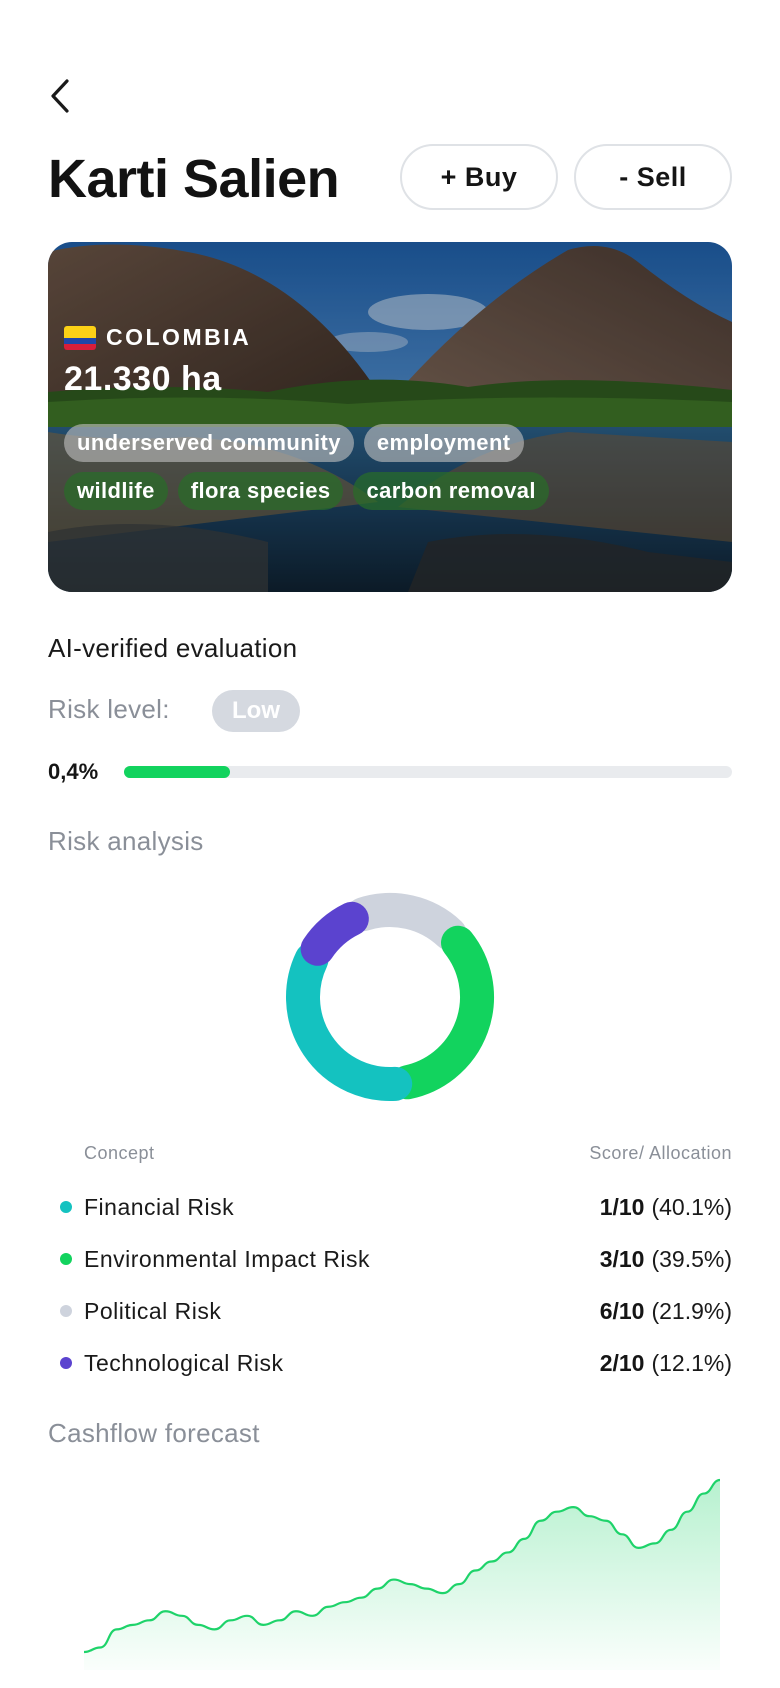 This screenshot has height=1688, width=780. Describe the element at coordinates (349, 1021) in the screenshot. I see `donut-segment-financial-risk` at that location.